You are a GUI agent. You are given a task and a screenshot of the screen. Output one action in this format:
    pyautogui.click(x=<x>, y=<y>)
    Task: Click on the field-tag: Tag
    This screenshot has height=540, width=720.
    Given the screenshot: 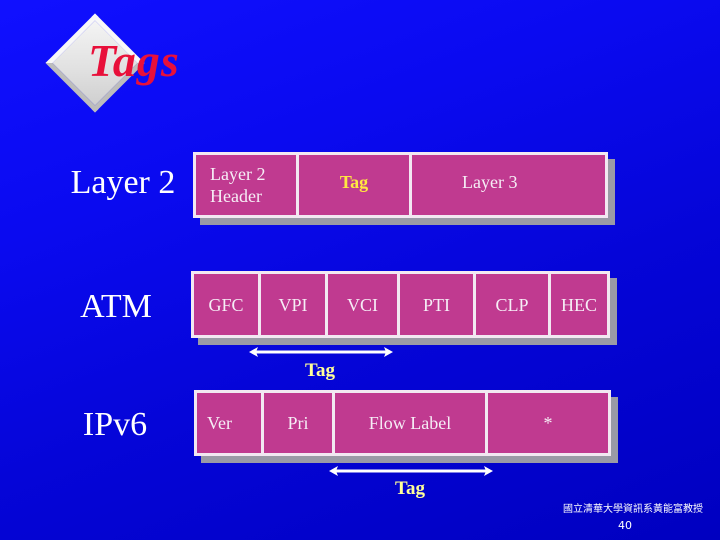 What is the action you would take?
    pyautogui.click(x=355, y=185)
    